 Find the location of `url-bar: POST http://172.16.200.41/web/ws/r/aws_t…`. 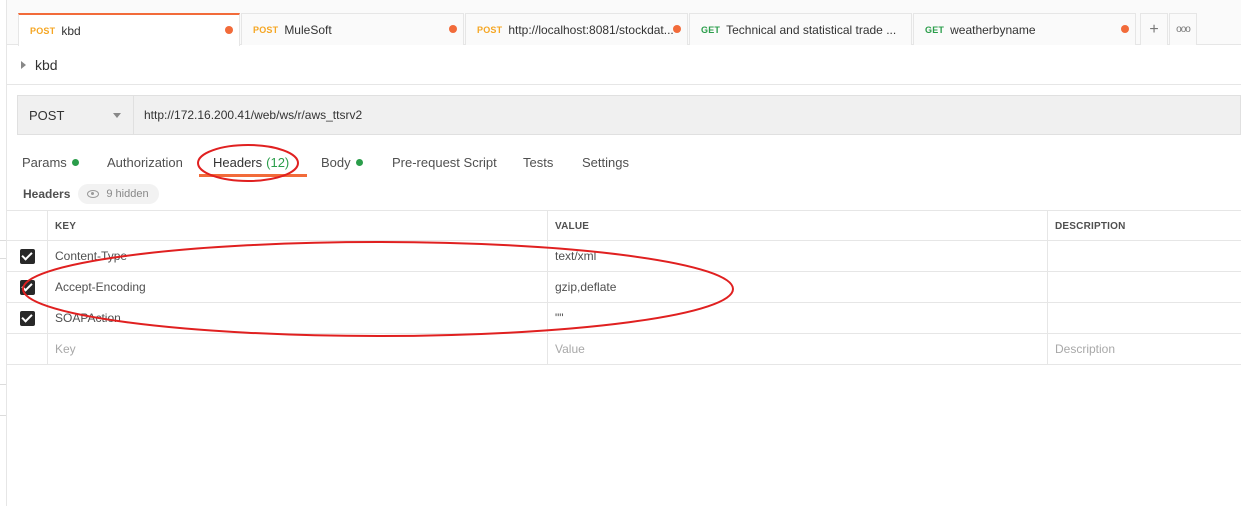

url-bar: POST http://172.16.200.41/web/ws/r/aws_t… is located at coordinates (629, 115).